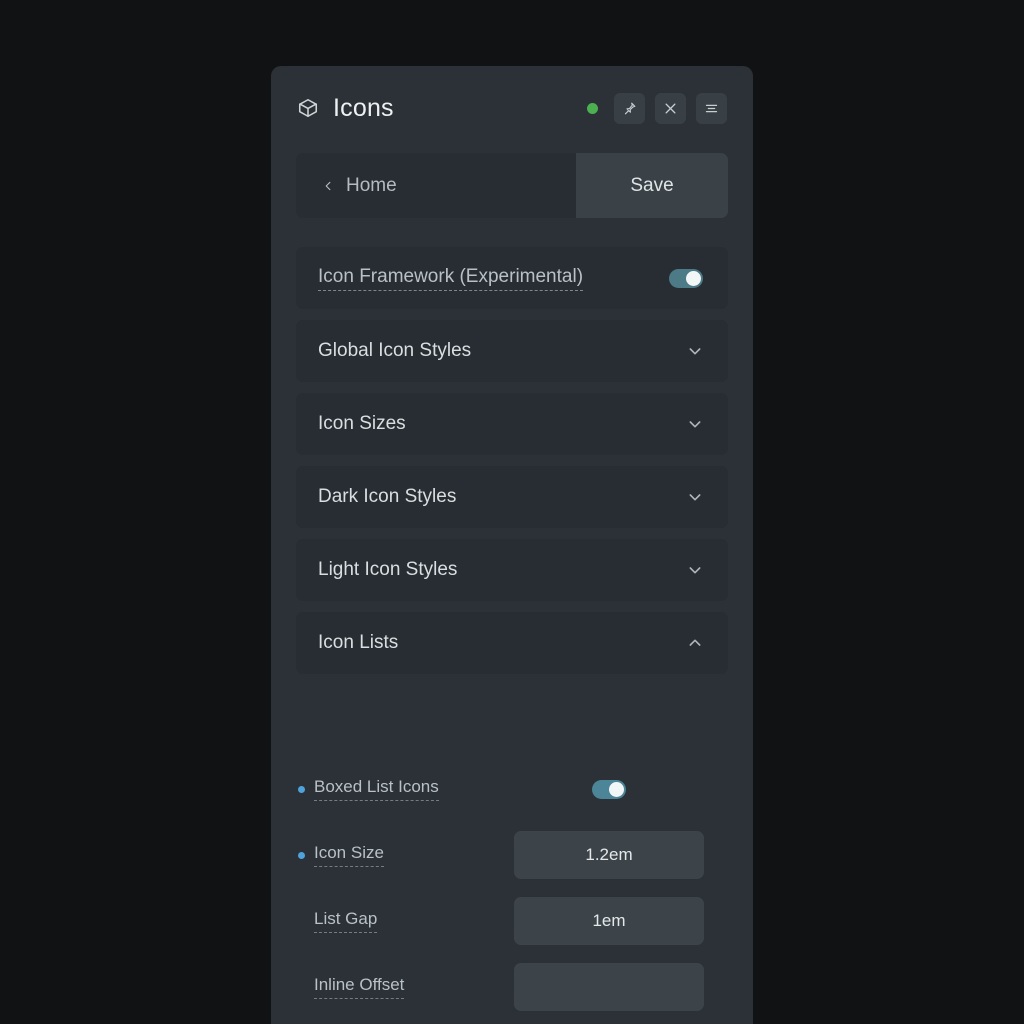 The height and width of the screenshot is (1024, 1024). I want to click on field-row-list-gap: List Gap 1em, so click(521, 921).